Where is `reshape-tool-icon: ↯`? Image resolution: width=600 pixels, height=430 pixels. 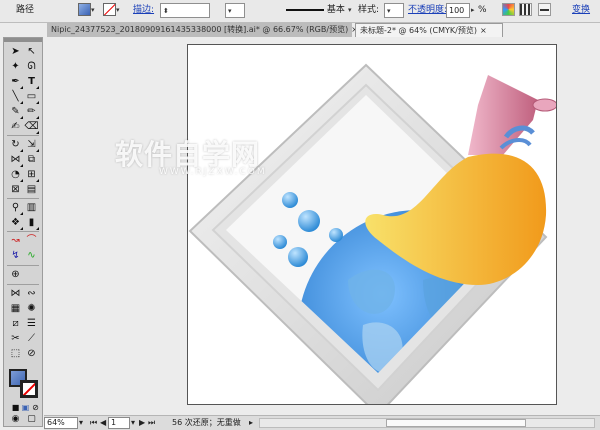
reshape-tool-icon: ↯ is located at coordinates (15, 255).